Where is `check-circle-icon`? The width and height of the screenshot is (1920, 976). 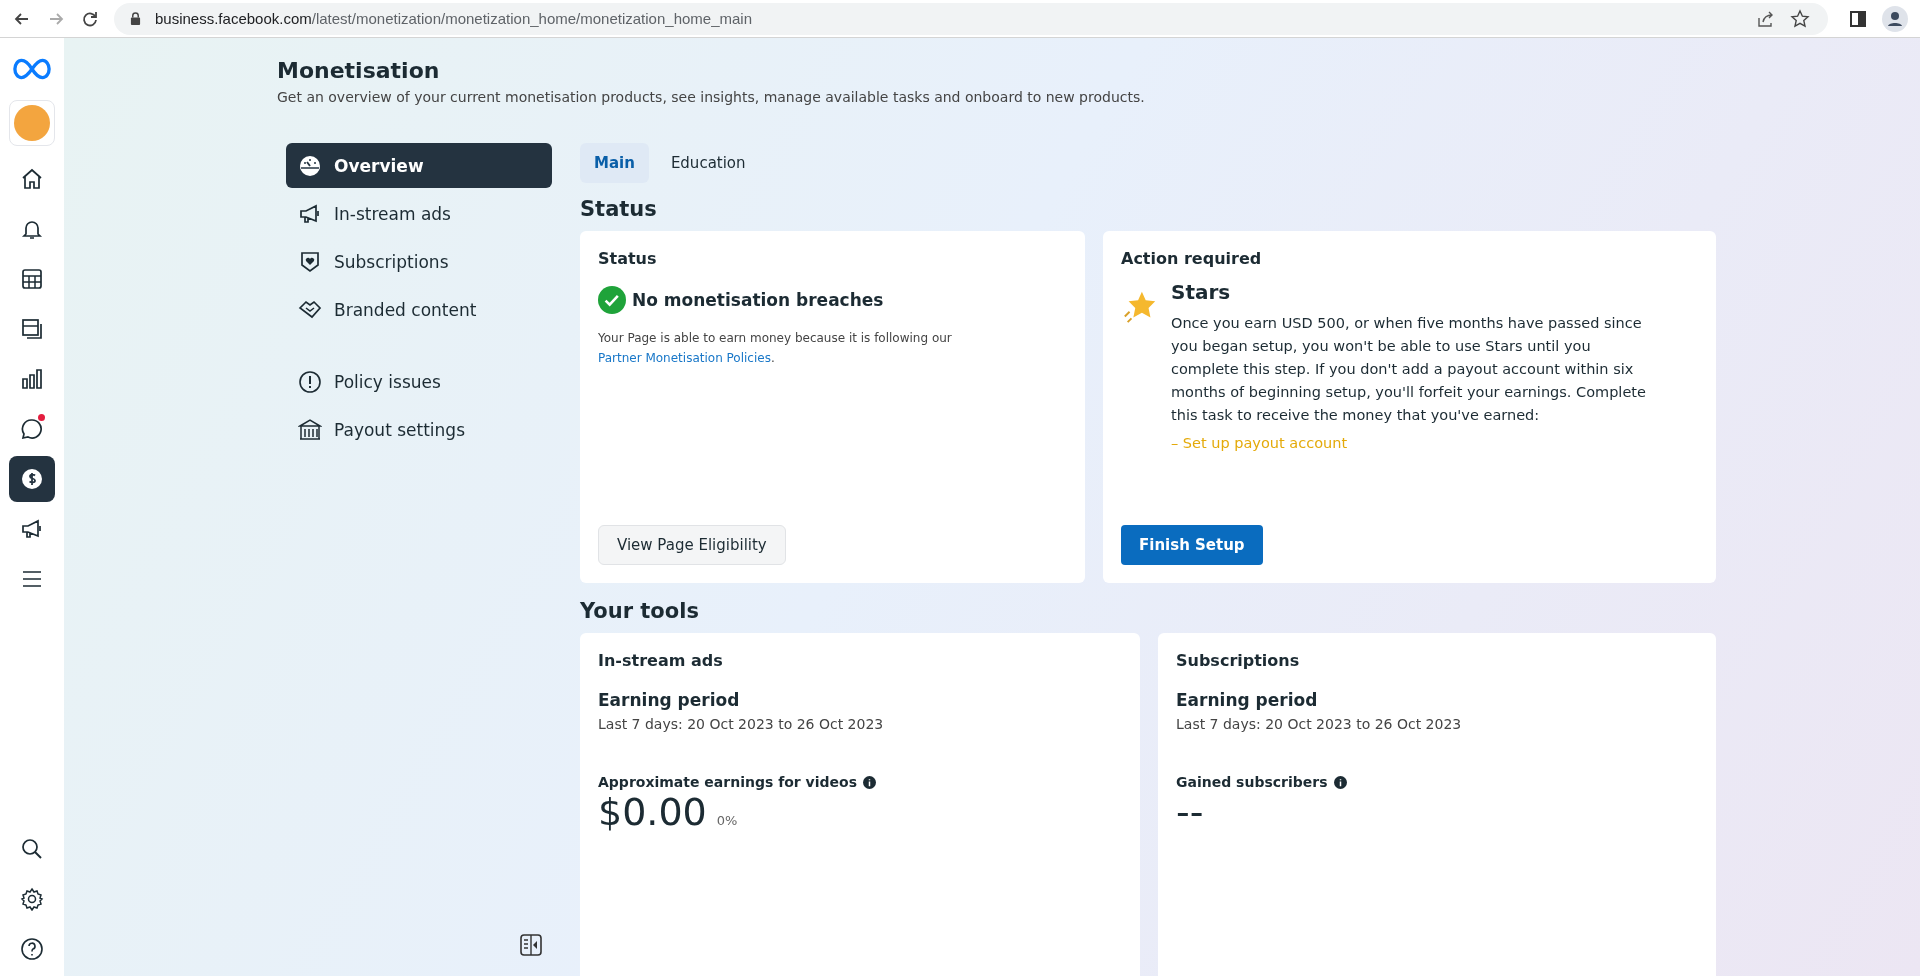 check-circle-icon is located at coordinates (612, 300).